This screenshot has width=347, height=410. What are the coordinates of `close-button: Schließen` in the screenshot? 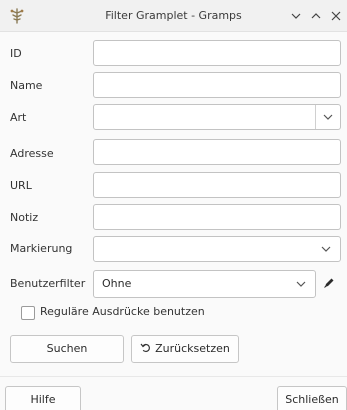 It's located at (312, 398).